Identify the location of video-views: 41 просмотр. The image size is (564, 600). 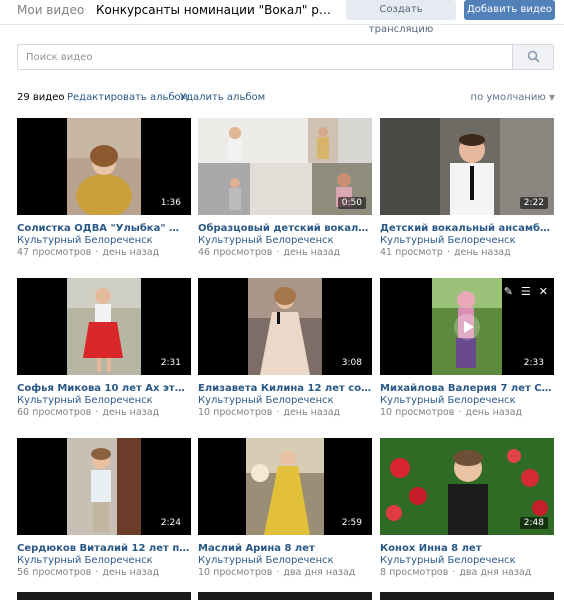
(411, 252).